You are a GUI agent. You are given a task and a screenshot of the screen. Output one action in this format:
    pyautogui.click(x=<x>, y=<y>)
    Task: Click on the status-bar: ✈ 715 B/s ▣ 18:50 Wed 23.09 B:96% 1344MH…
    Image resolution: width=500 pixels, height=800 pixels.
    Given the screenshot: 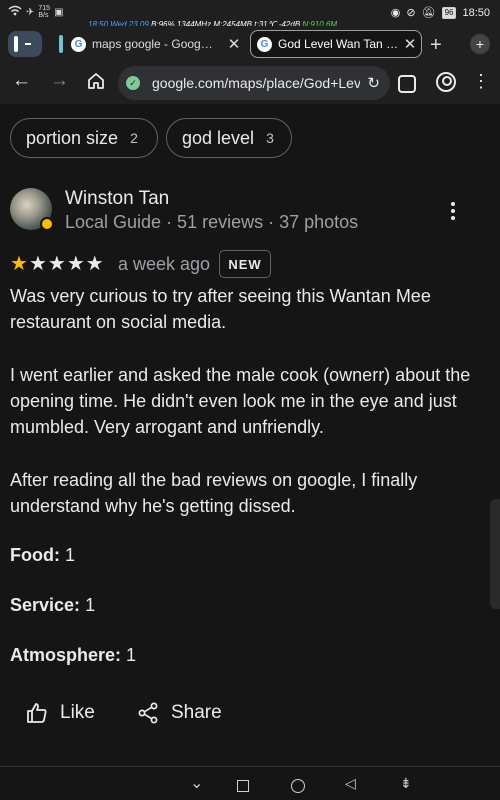 What is the action you would take?
    pyautogui.click(x=250, y=14)
    